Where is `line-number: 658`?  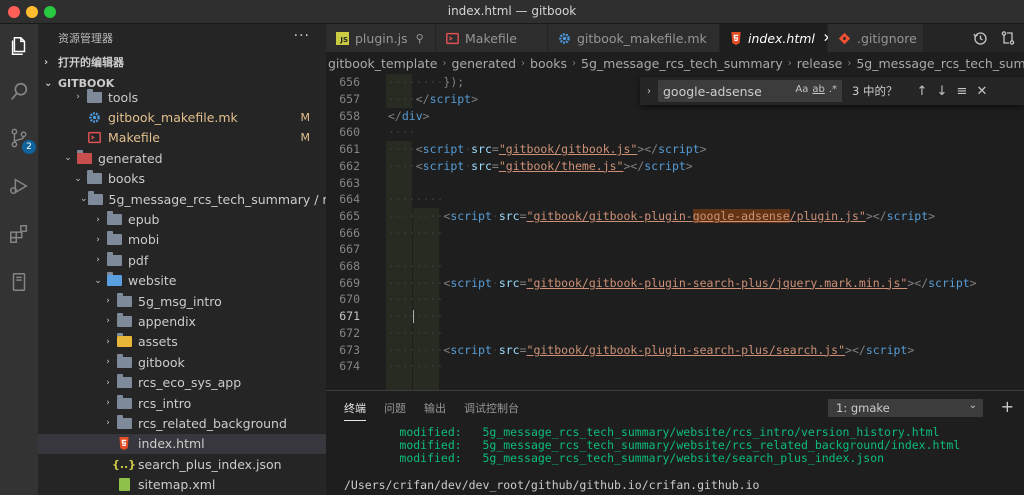
line-number: 658 is located at coordinates (349, 115).